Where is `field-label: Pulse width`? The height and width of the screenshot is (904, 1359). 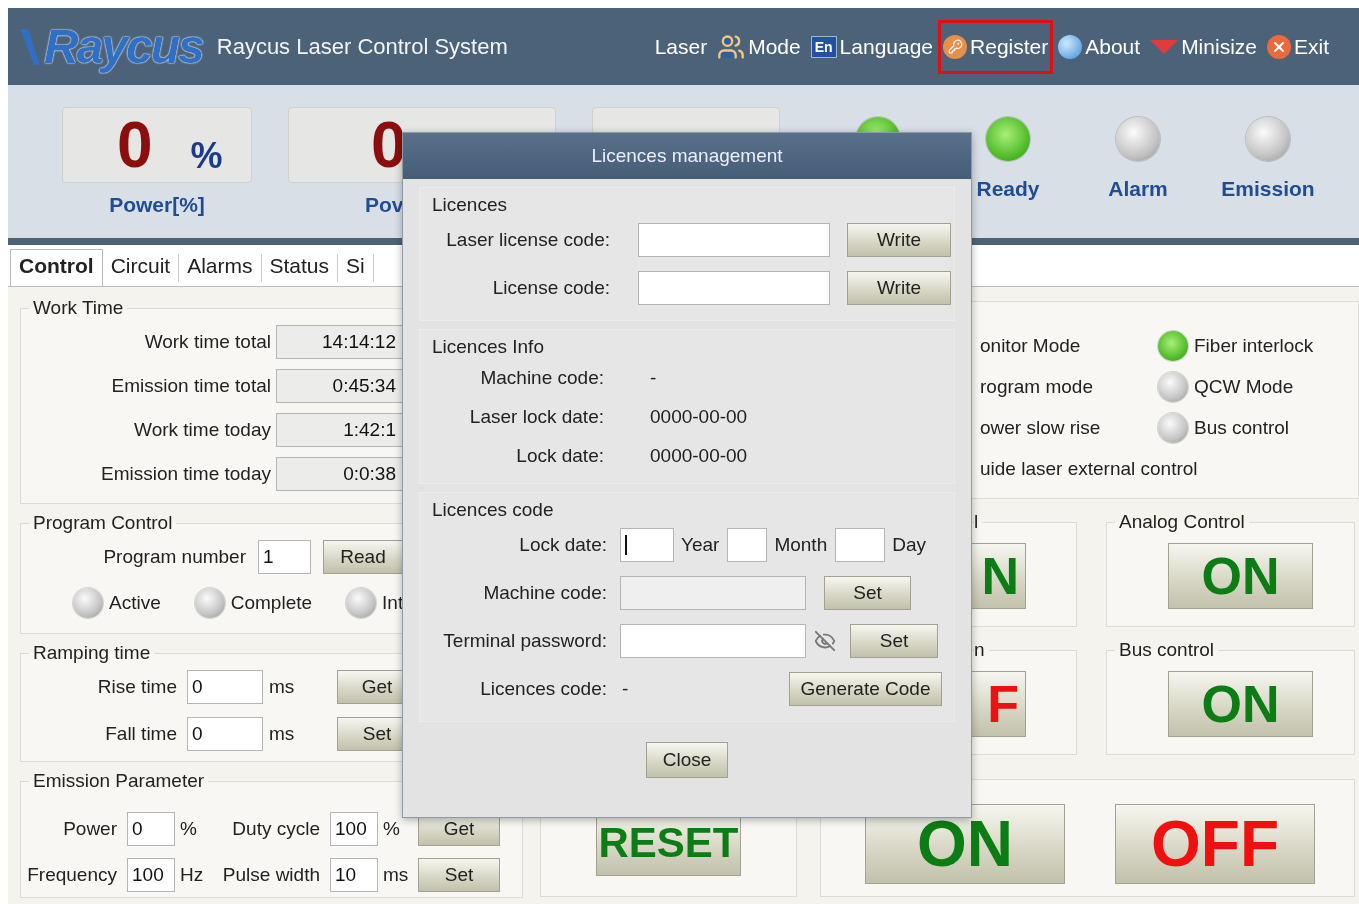 field-label: Pulse width is located at coordinates (270, 875).